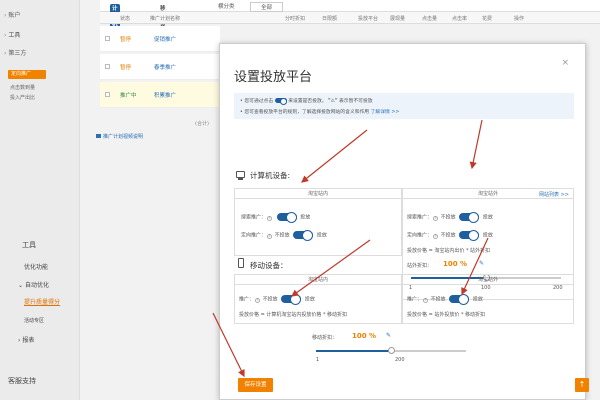 This screenshot has height=400, width=600. Describe the element at coordinates (318, 222) in the screenshot. I see `pc-inside-panel: 淘宝站内 搜索推广：? 投放 定向推广：? 不投放 投放` at that location.